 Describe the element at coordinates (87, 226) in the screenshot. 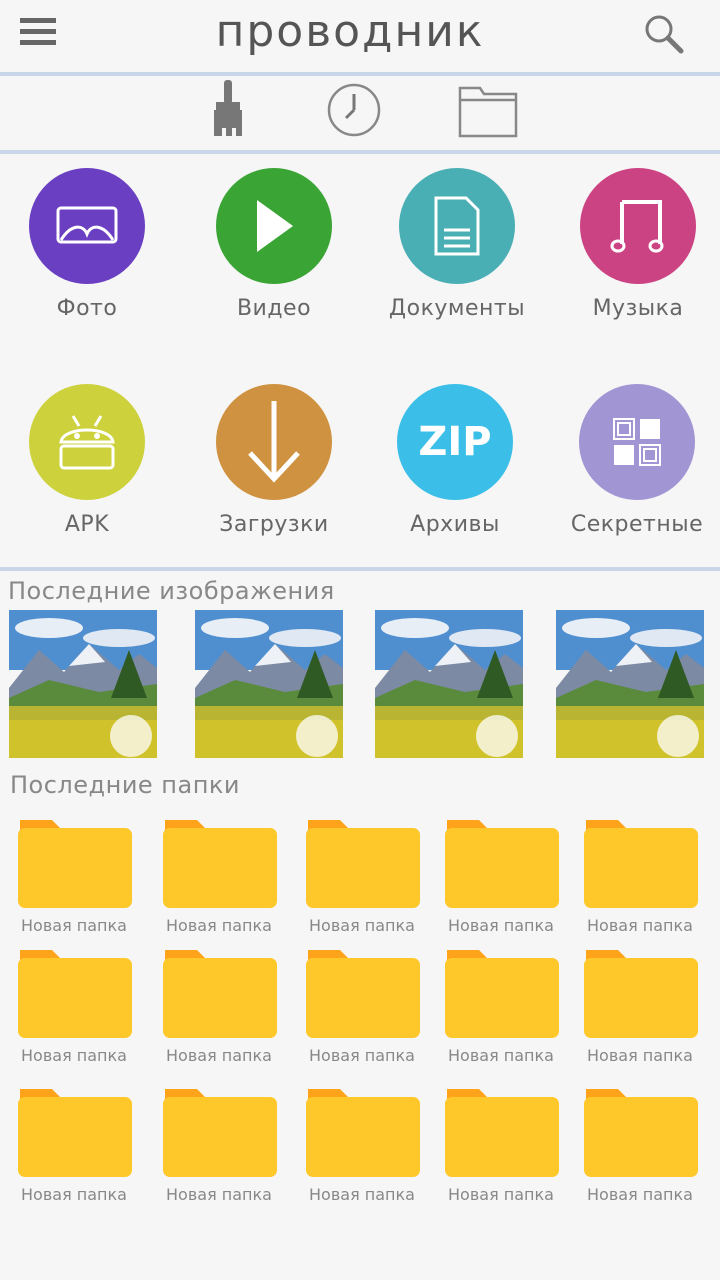

I see `photo-icon` at that location.